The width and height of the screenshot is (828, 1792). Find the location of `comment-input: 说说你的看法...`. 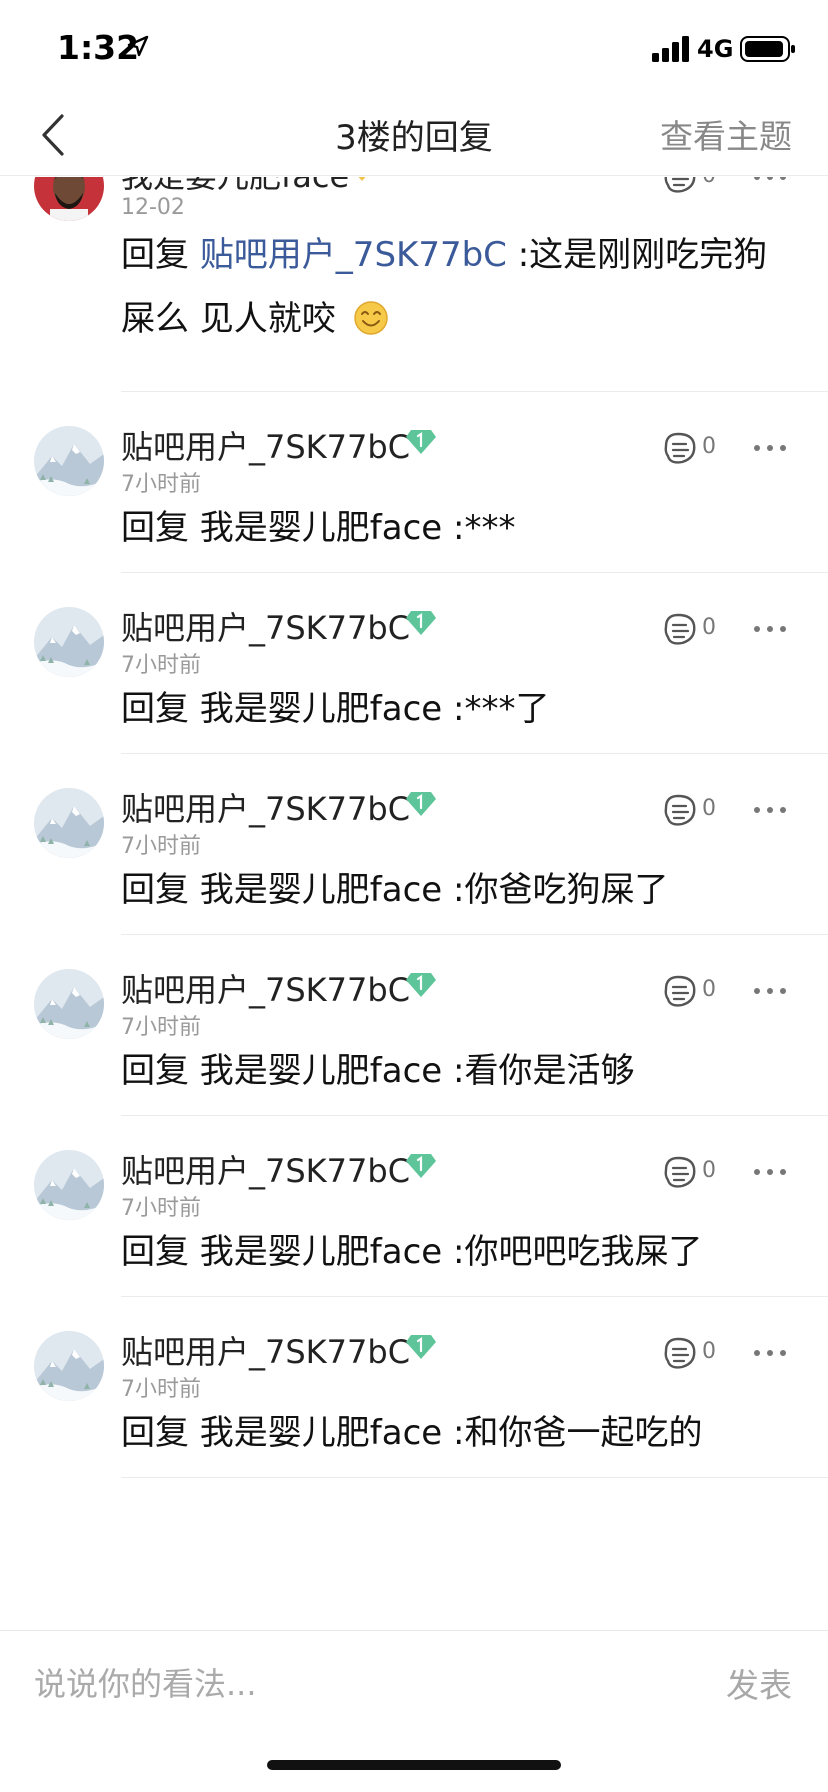

comment-input: 说说你的看法... is located at coordinates (145, 1682).